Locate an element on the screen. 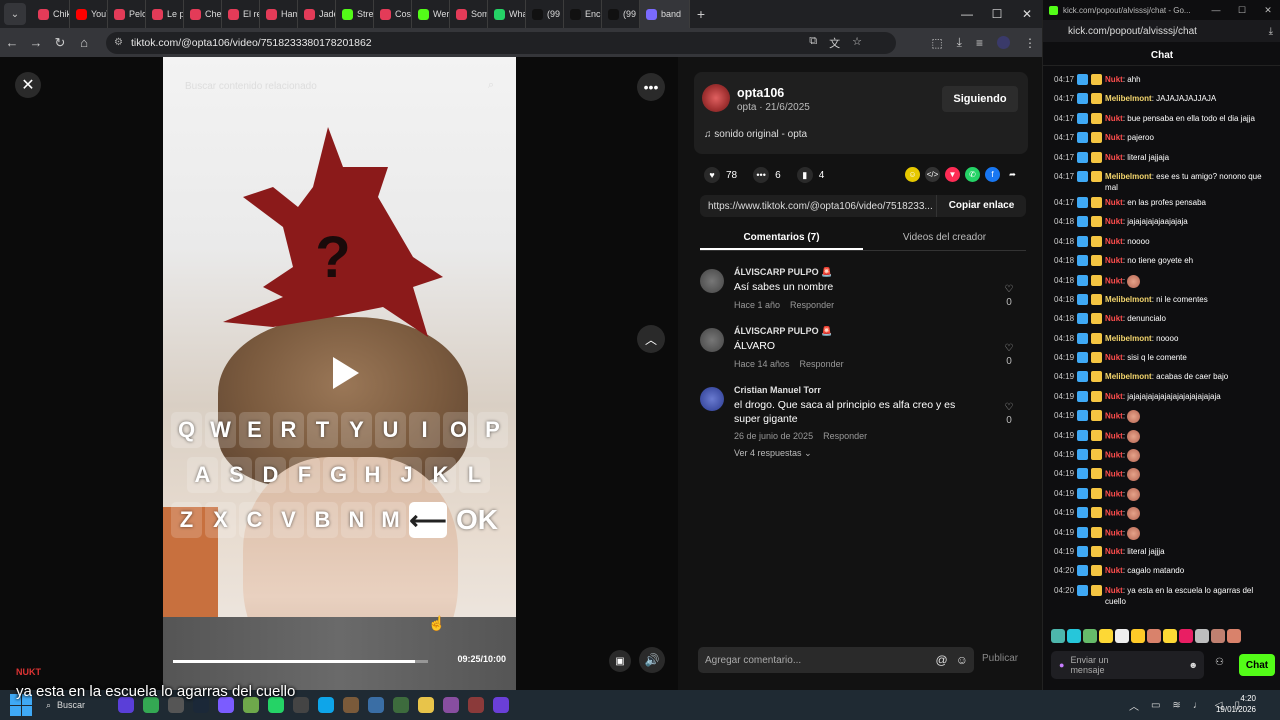  creator-username: opta106 is located at coordinates (760, 93).